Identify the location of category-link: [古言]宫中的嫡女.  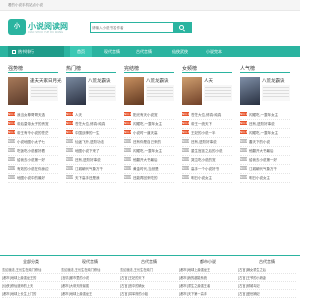
(149, 286).